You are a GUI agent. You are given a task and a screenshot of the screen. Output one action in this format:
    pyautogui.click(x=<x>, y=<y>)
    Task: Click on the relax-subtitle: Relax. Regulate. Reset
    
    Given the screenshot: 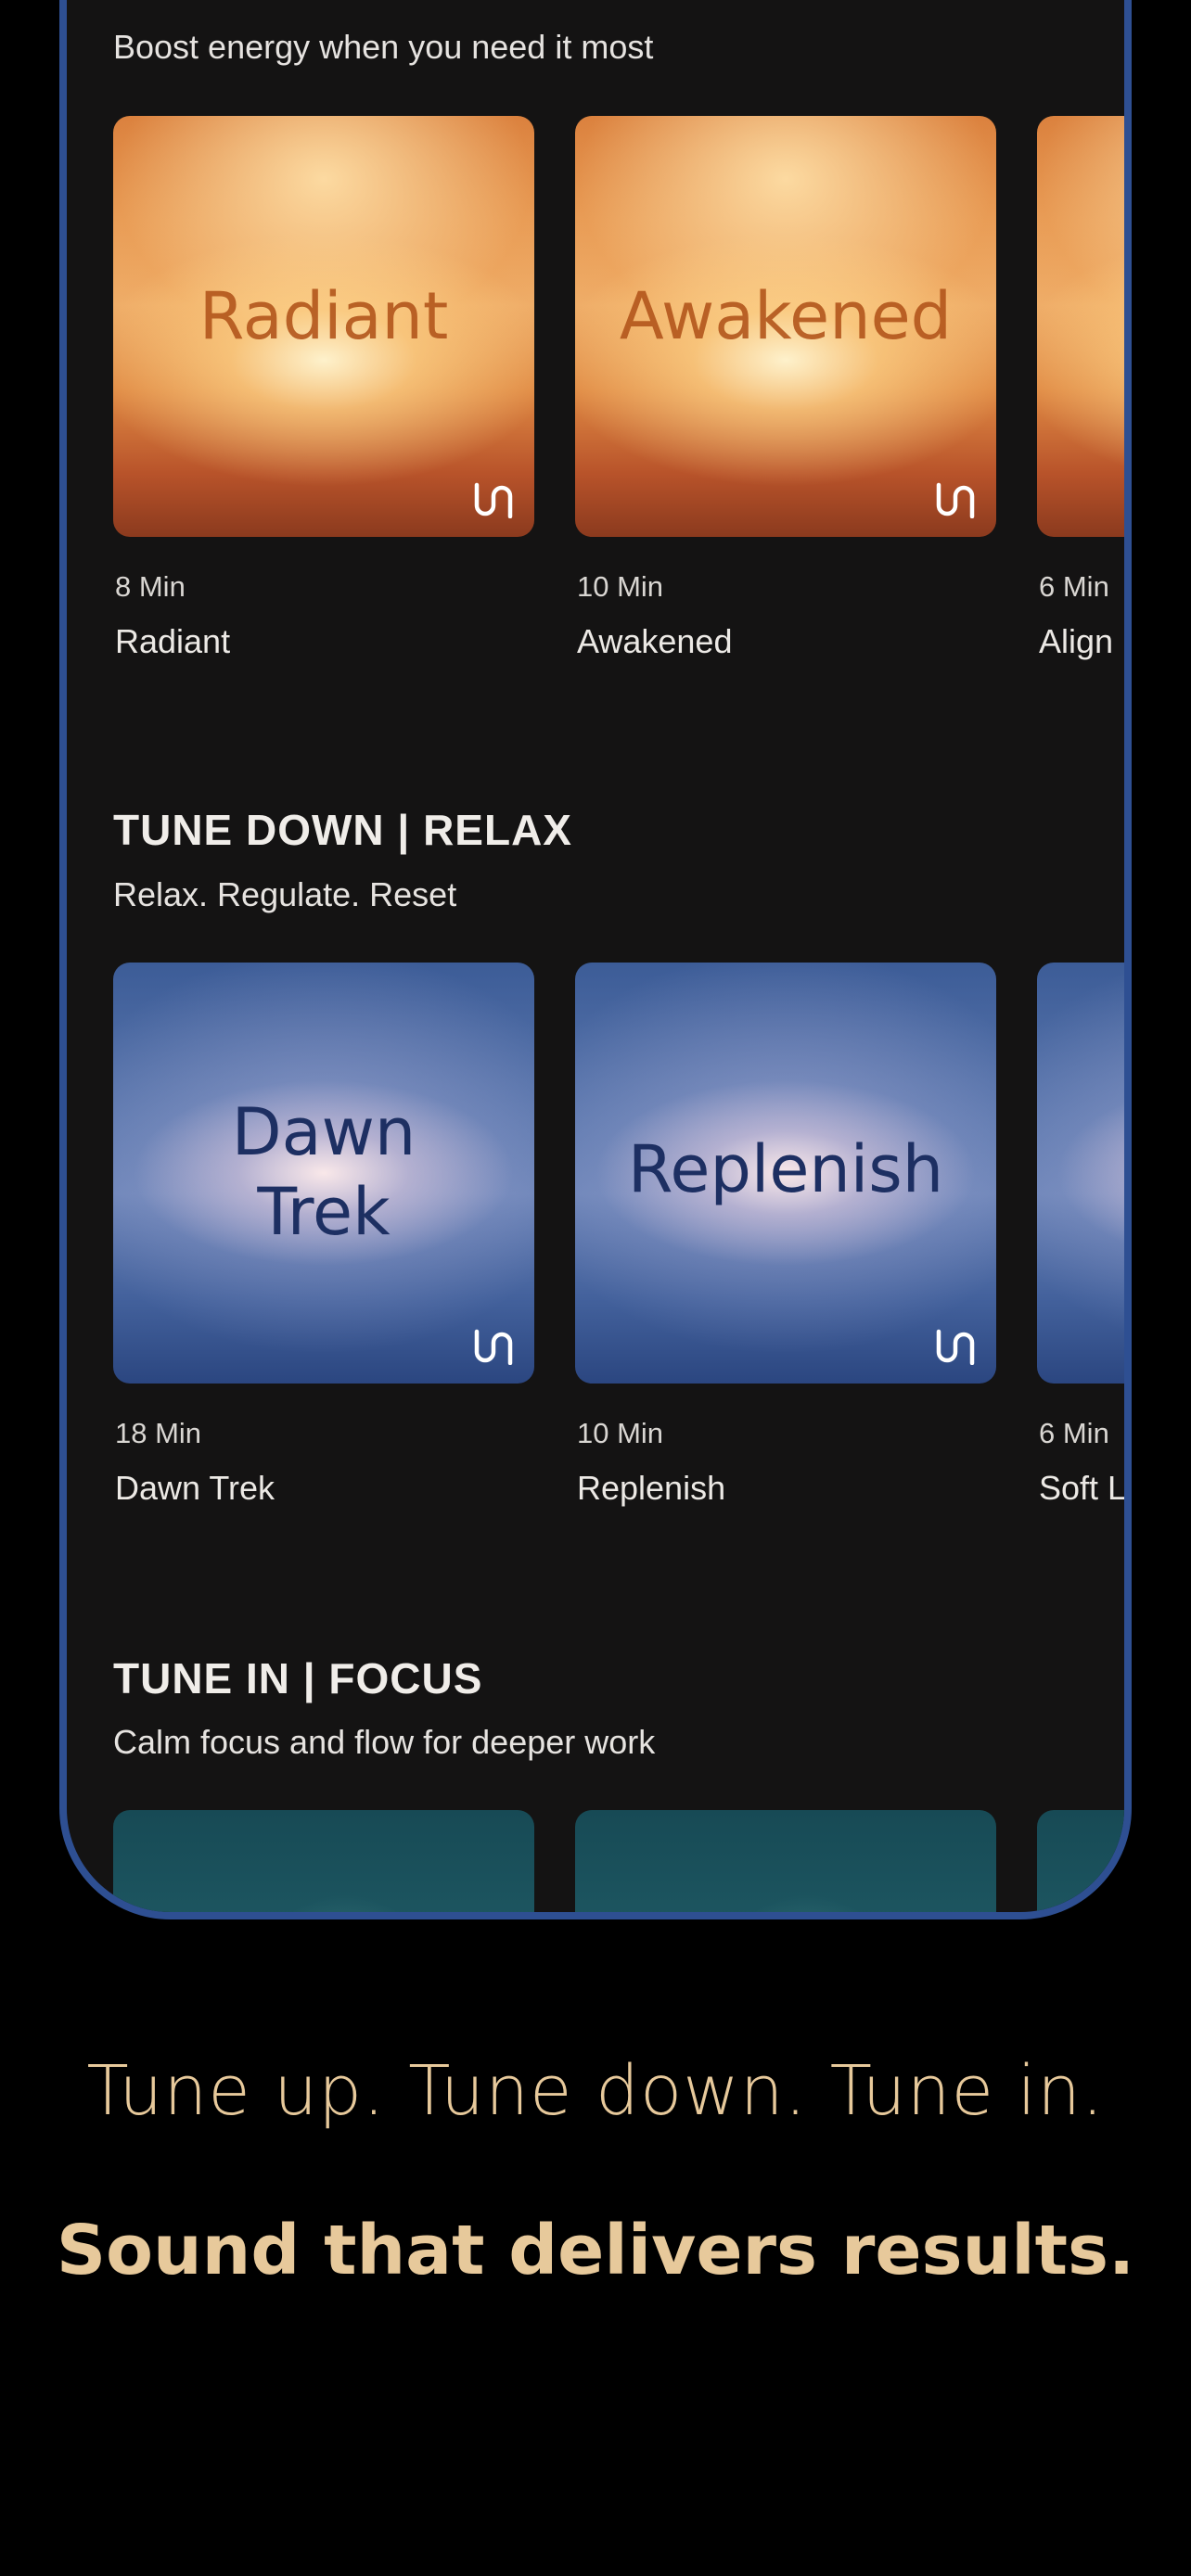 What is the action you would take?
    pyautogui.click(x=285, y=894)
    